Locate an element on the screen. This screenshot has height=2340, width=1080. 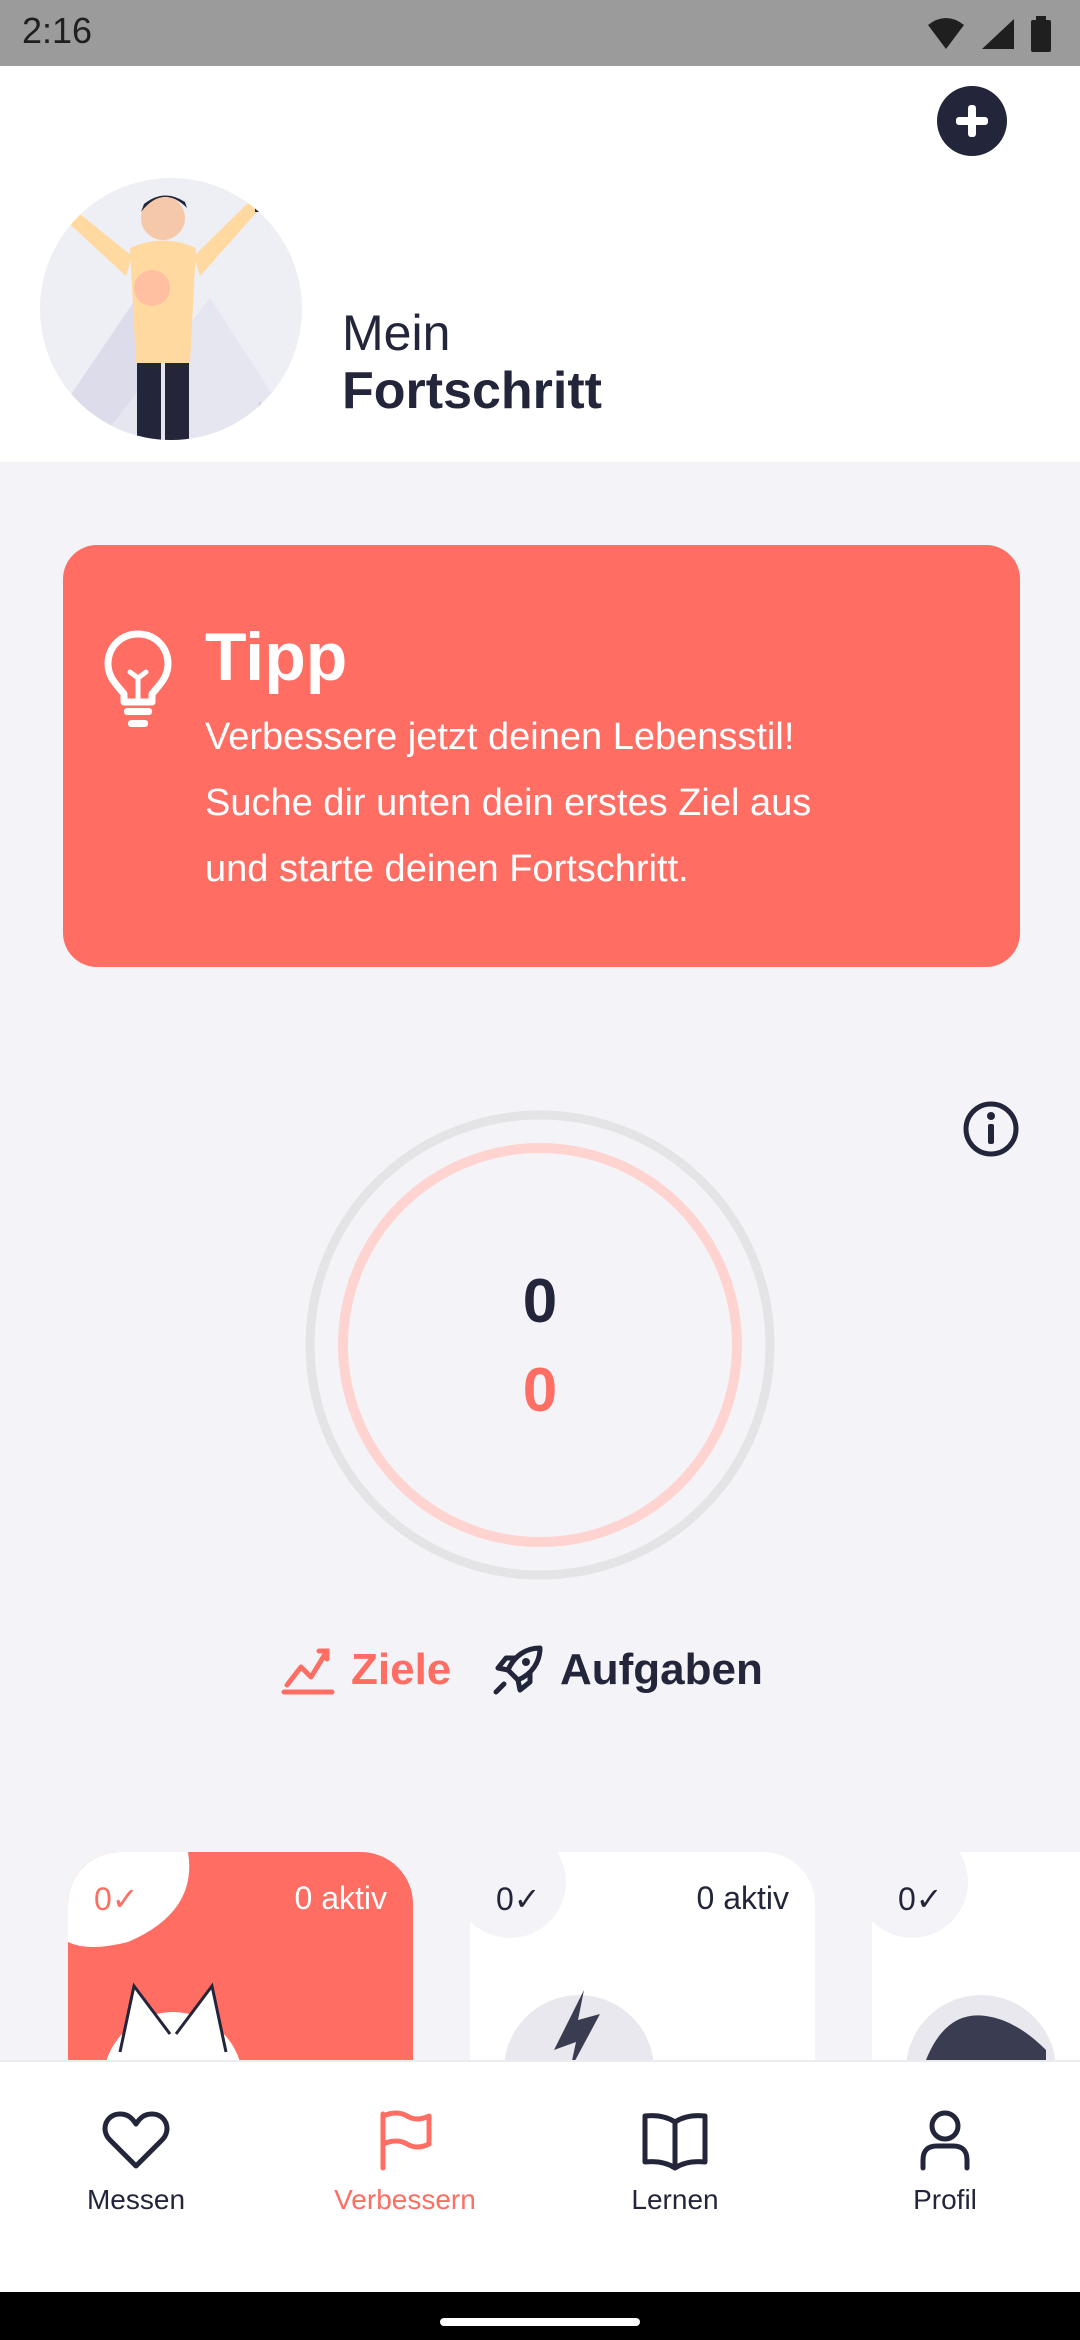
progress-value-top: 0 is located at coordinates (540, 1301).